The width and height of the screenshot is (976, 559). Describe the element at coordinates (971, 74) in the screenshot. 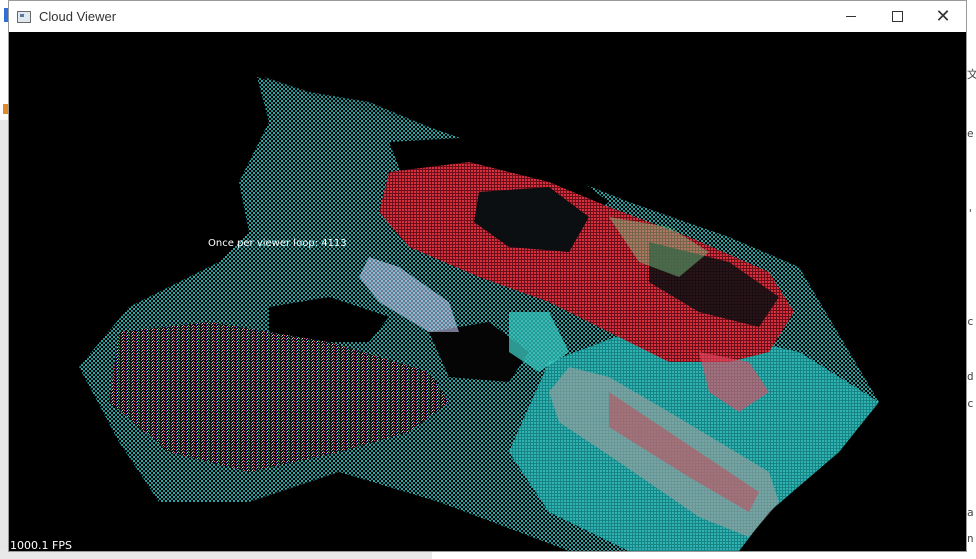

I see `background-glyph: 文` at that location.